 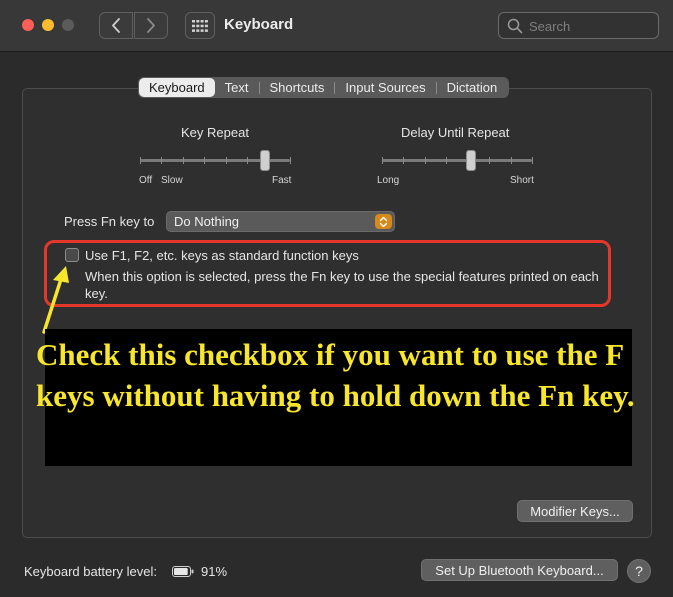 What do you see at coordinates (470, 160) in the screenshot?
I see `delay-repeat-slider-thumb` at bounding box center [470, 160].